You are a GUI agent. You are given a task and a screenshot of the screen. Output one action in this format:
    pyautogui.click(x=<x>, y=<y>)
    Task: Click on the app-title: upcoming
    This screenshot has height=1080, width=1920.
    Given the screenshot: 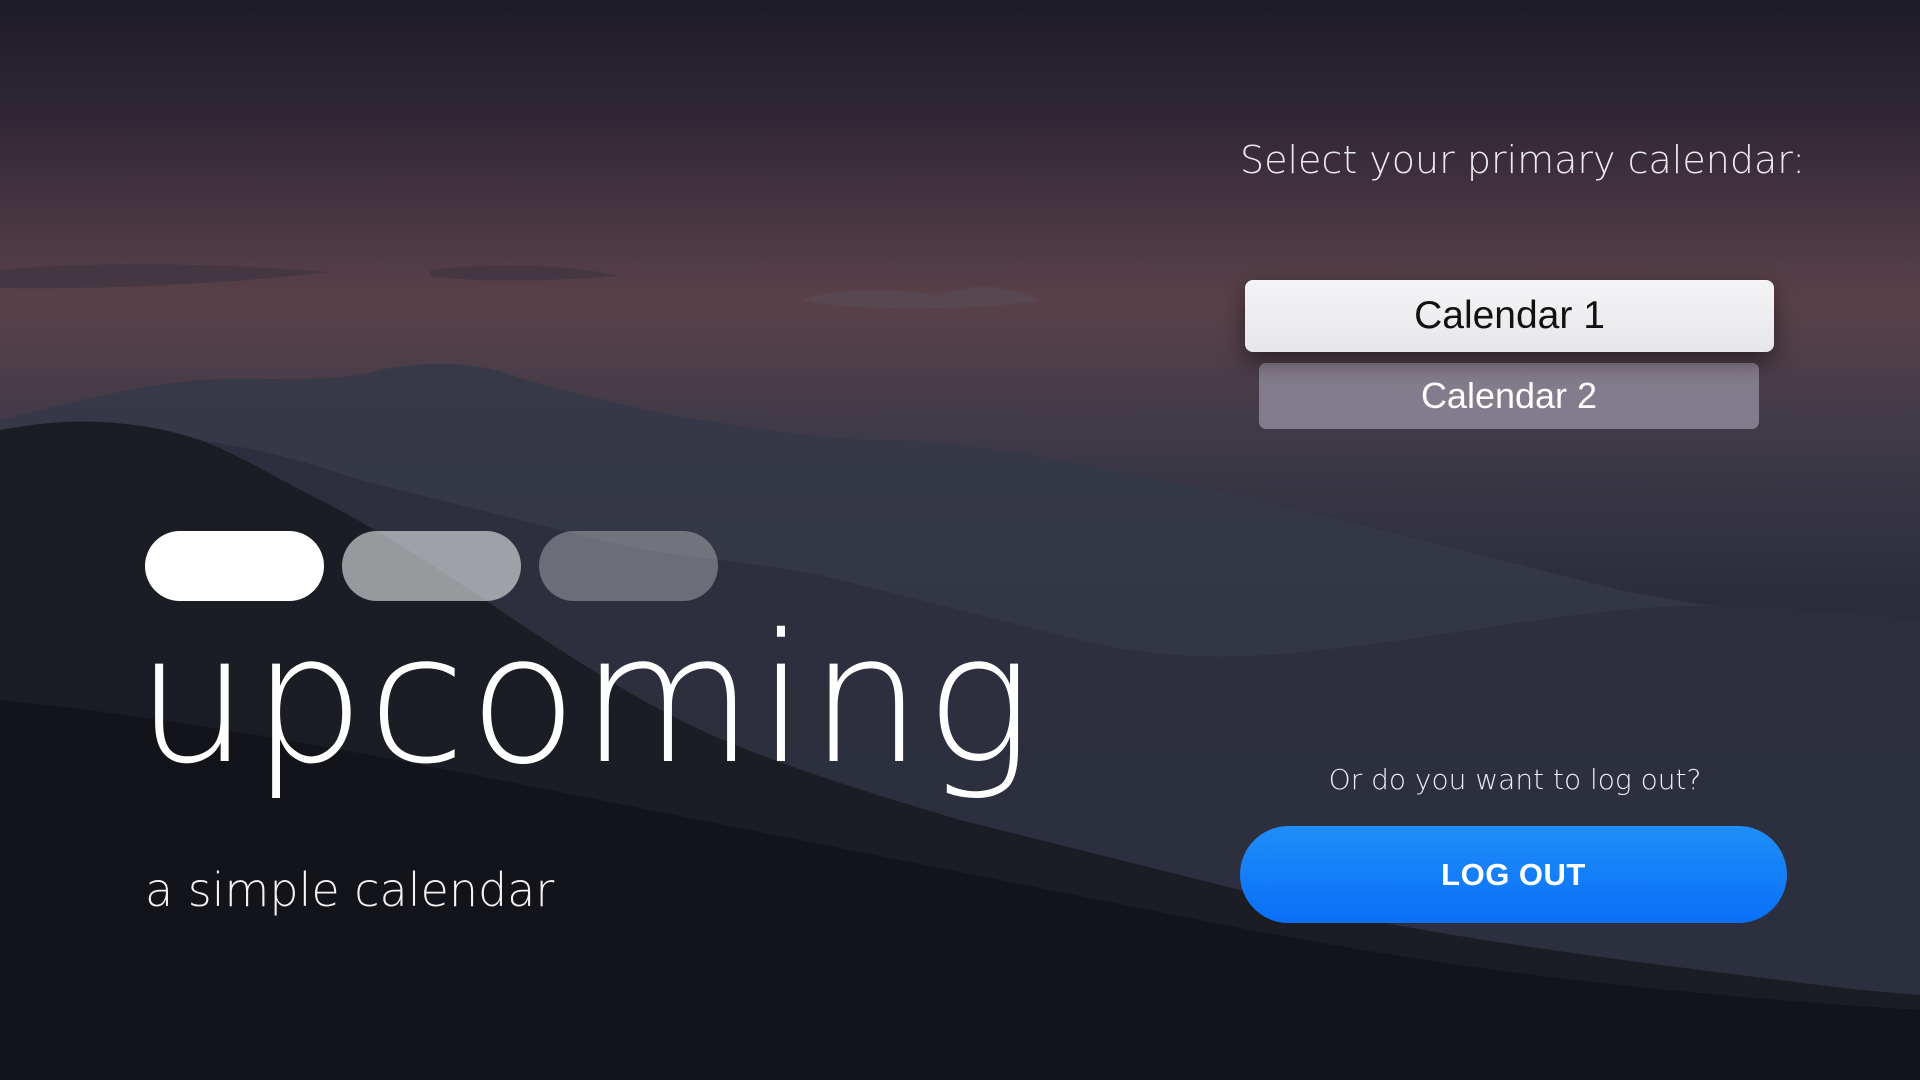 What is the action you would take?
    pyautogui.click(x=586, y=699)
    